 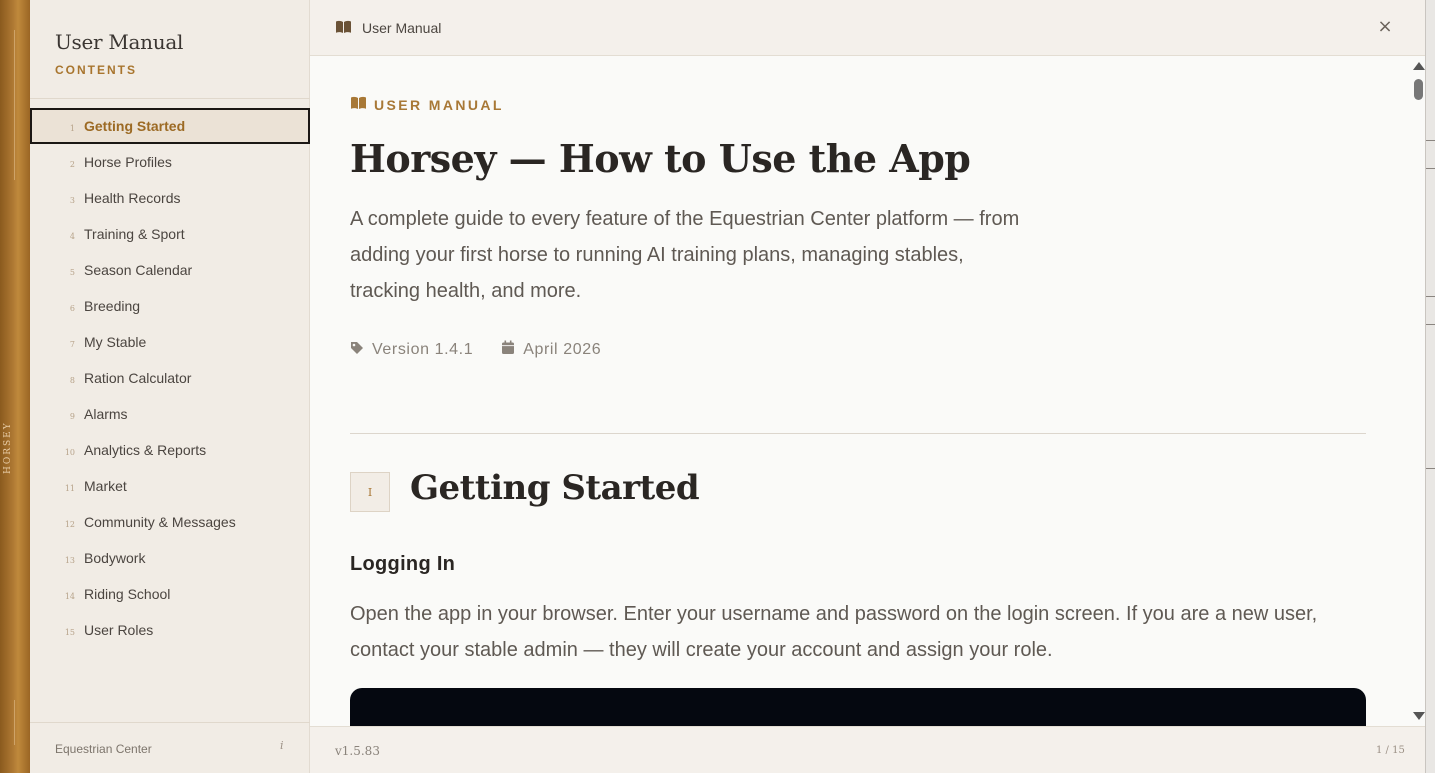 What do you see at coordinates (145, 450) in the screenshot?
I see `toc-label: Analytics & Reports` at bounding box center [145, 450].